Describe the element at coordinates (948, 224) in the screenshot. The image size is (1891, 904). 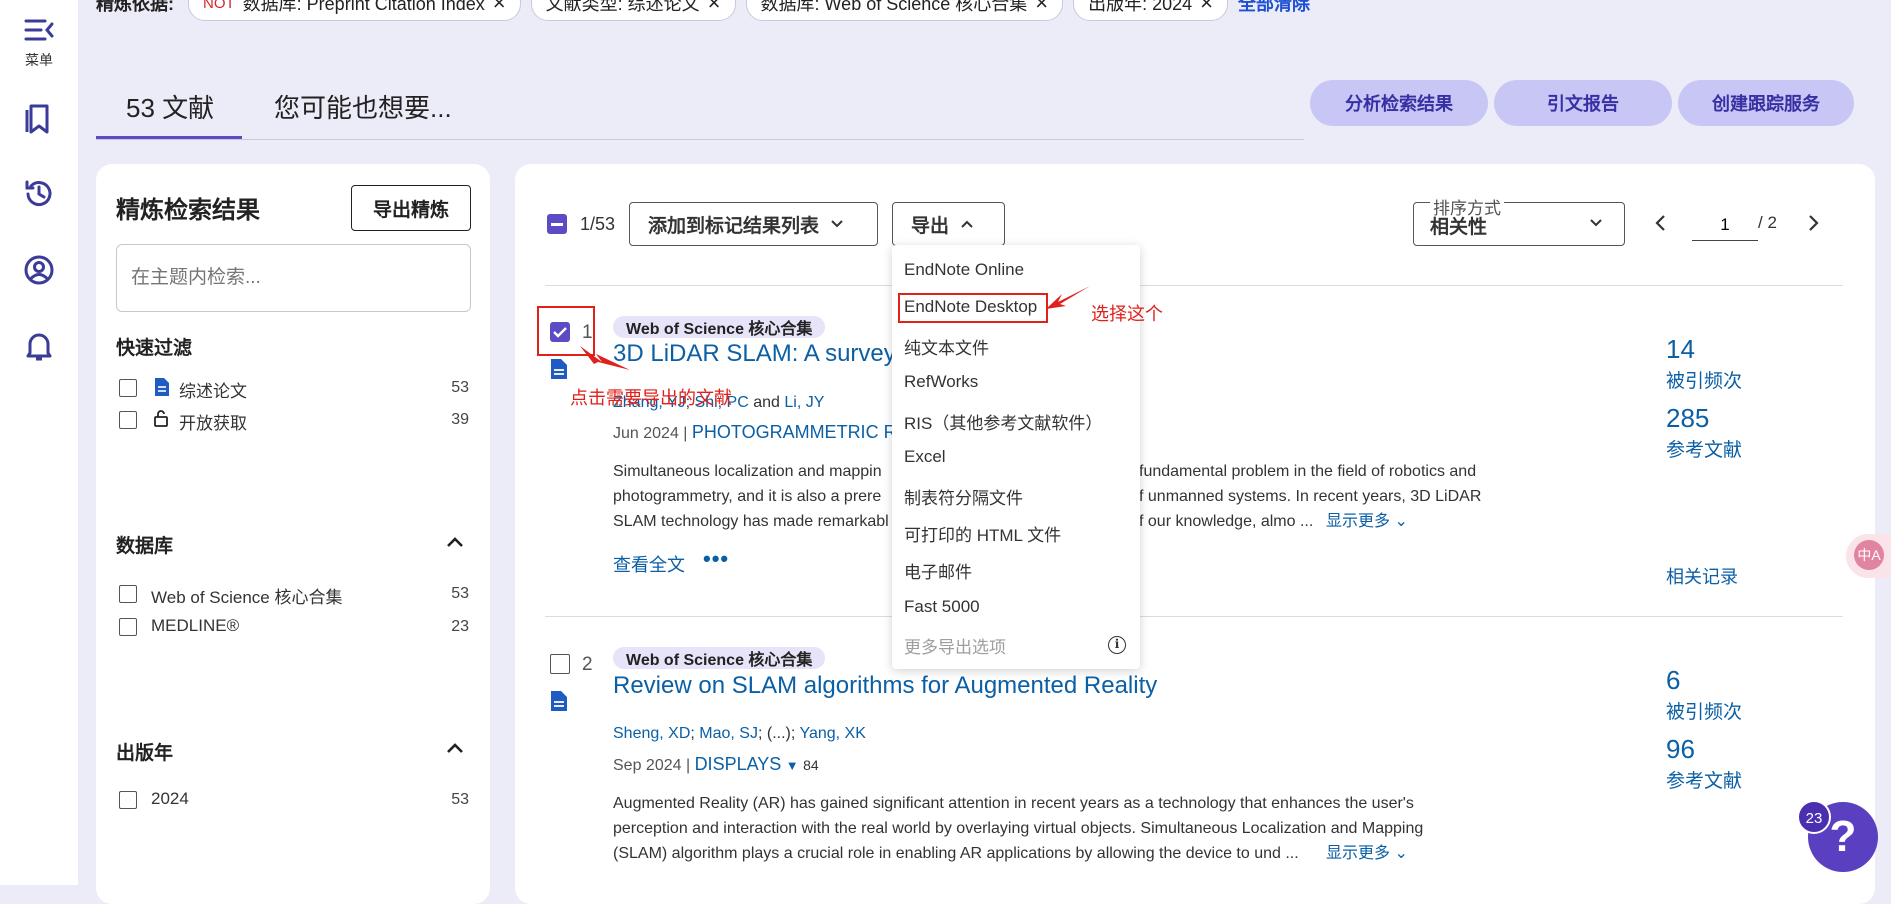
I see `export-dropdown-button: 导出` at that location.